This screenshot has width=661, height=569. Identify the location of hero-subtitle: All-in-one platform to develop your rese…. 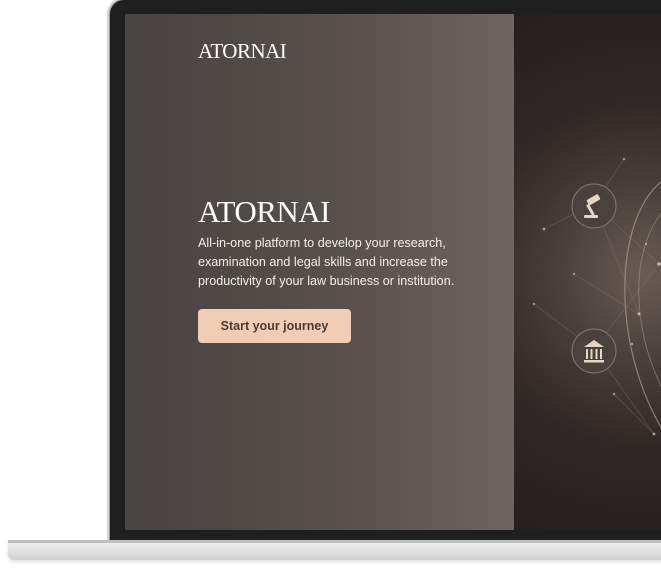
(326, 262).